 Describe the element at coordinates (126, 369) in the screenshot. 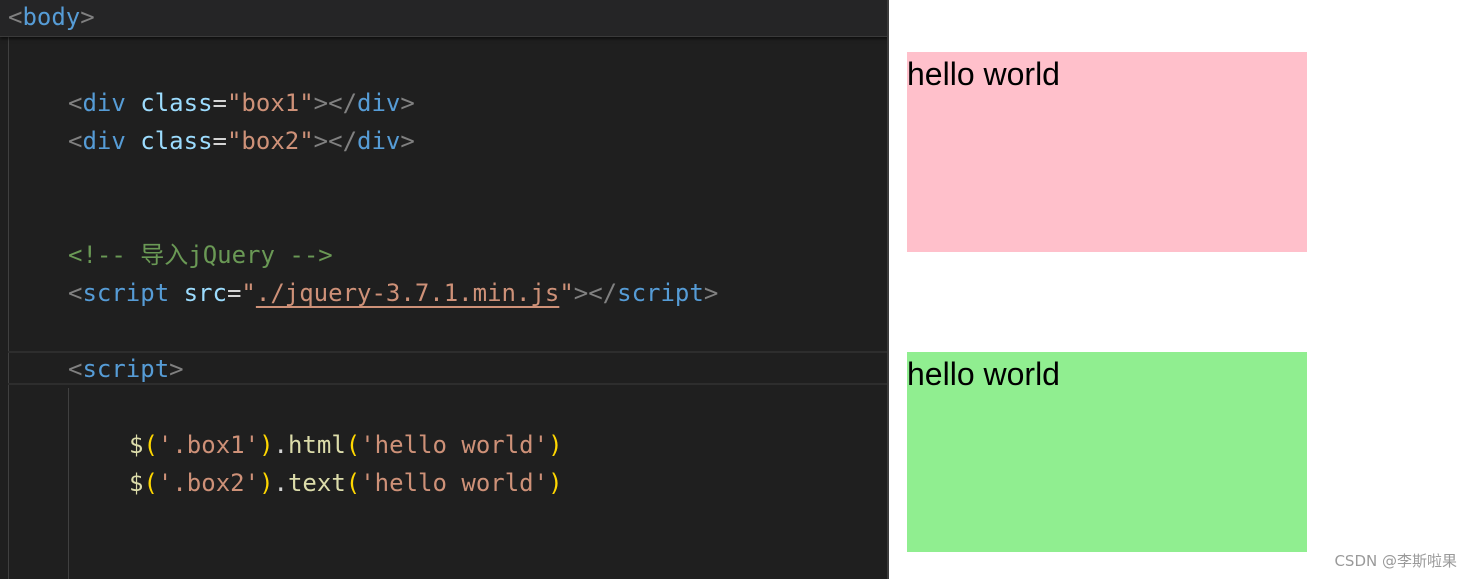

I see `code-line-script-open: <script>` at that location.